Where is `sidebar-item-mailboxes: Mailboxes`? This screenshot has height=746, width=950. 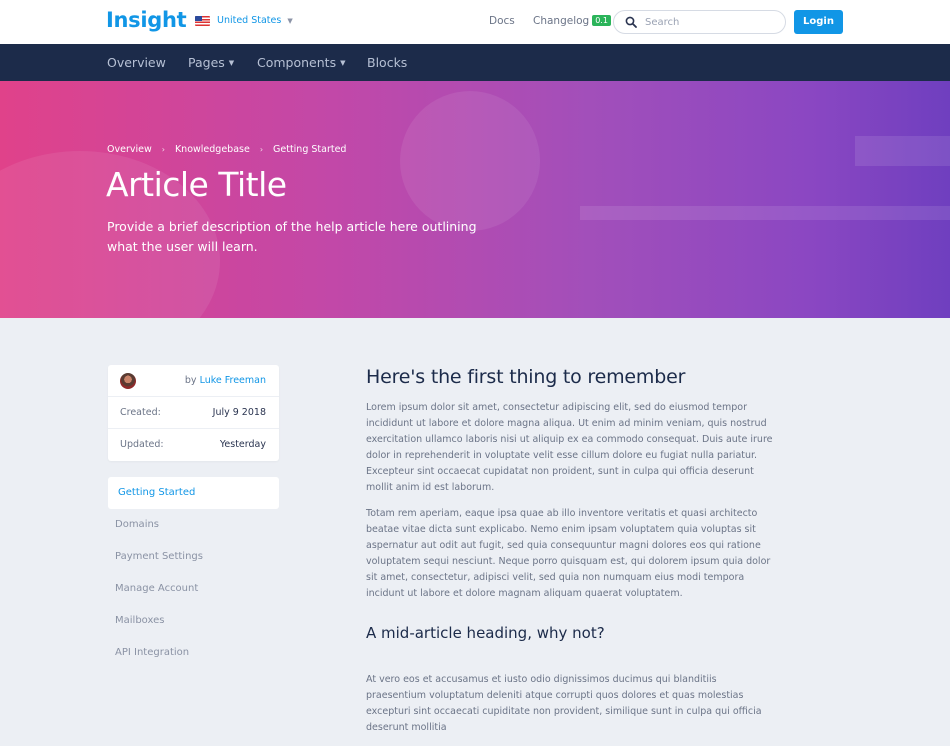 sidebar-item-mailboxes: Mailboxes is located at coordinates (193, 621).